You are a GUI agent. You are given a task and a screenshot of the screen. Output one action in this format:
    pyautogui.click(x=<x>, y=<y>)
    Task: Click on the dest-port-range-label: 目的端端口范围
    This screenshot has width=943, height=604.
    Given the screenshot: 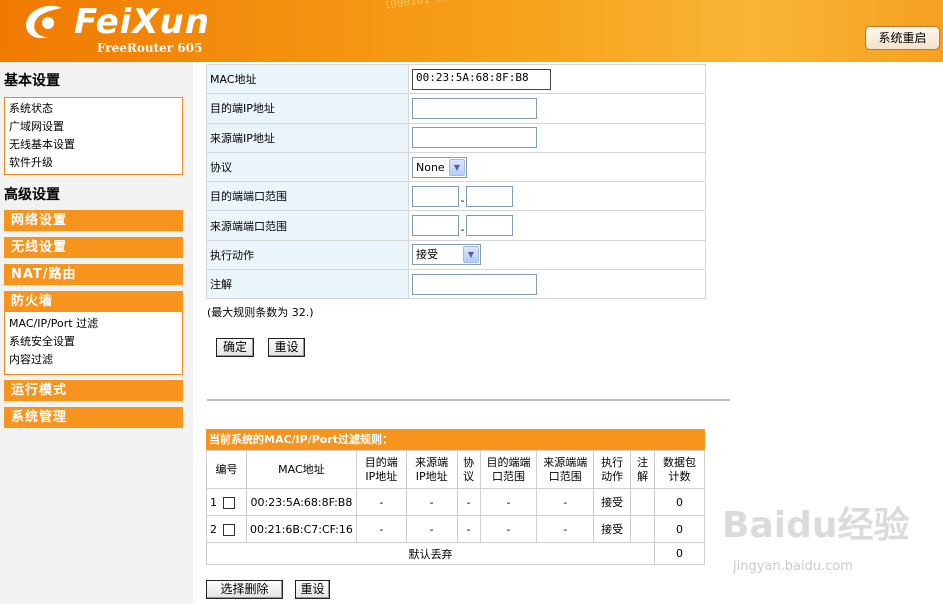 What is the action you would take?
    pyautogui.click(x=307, y=196)
    